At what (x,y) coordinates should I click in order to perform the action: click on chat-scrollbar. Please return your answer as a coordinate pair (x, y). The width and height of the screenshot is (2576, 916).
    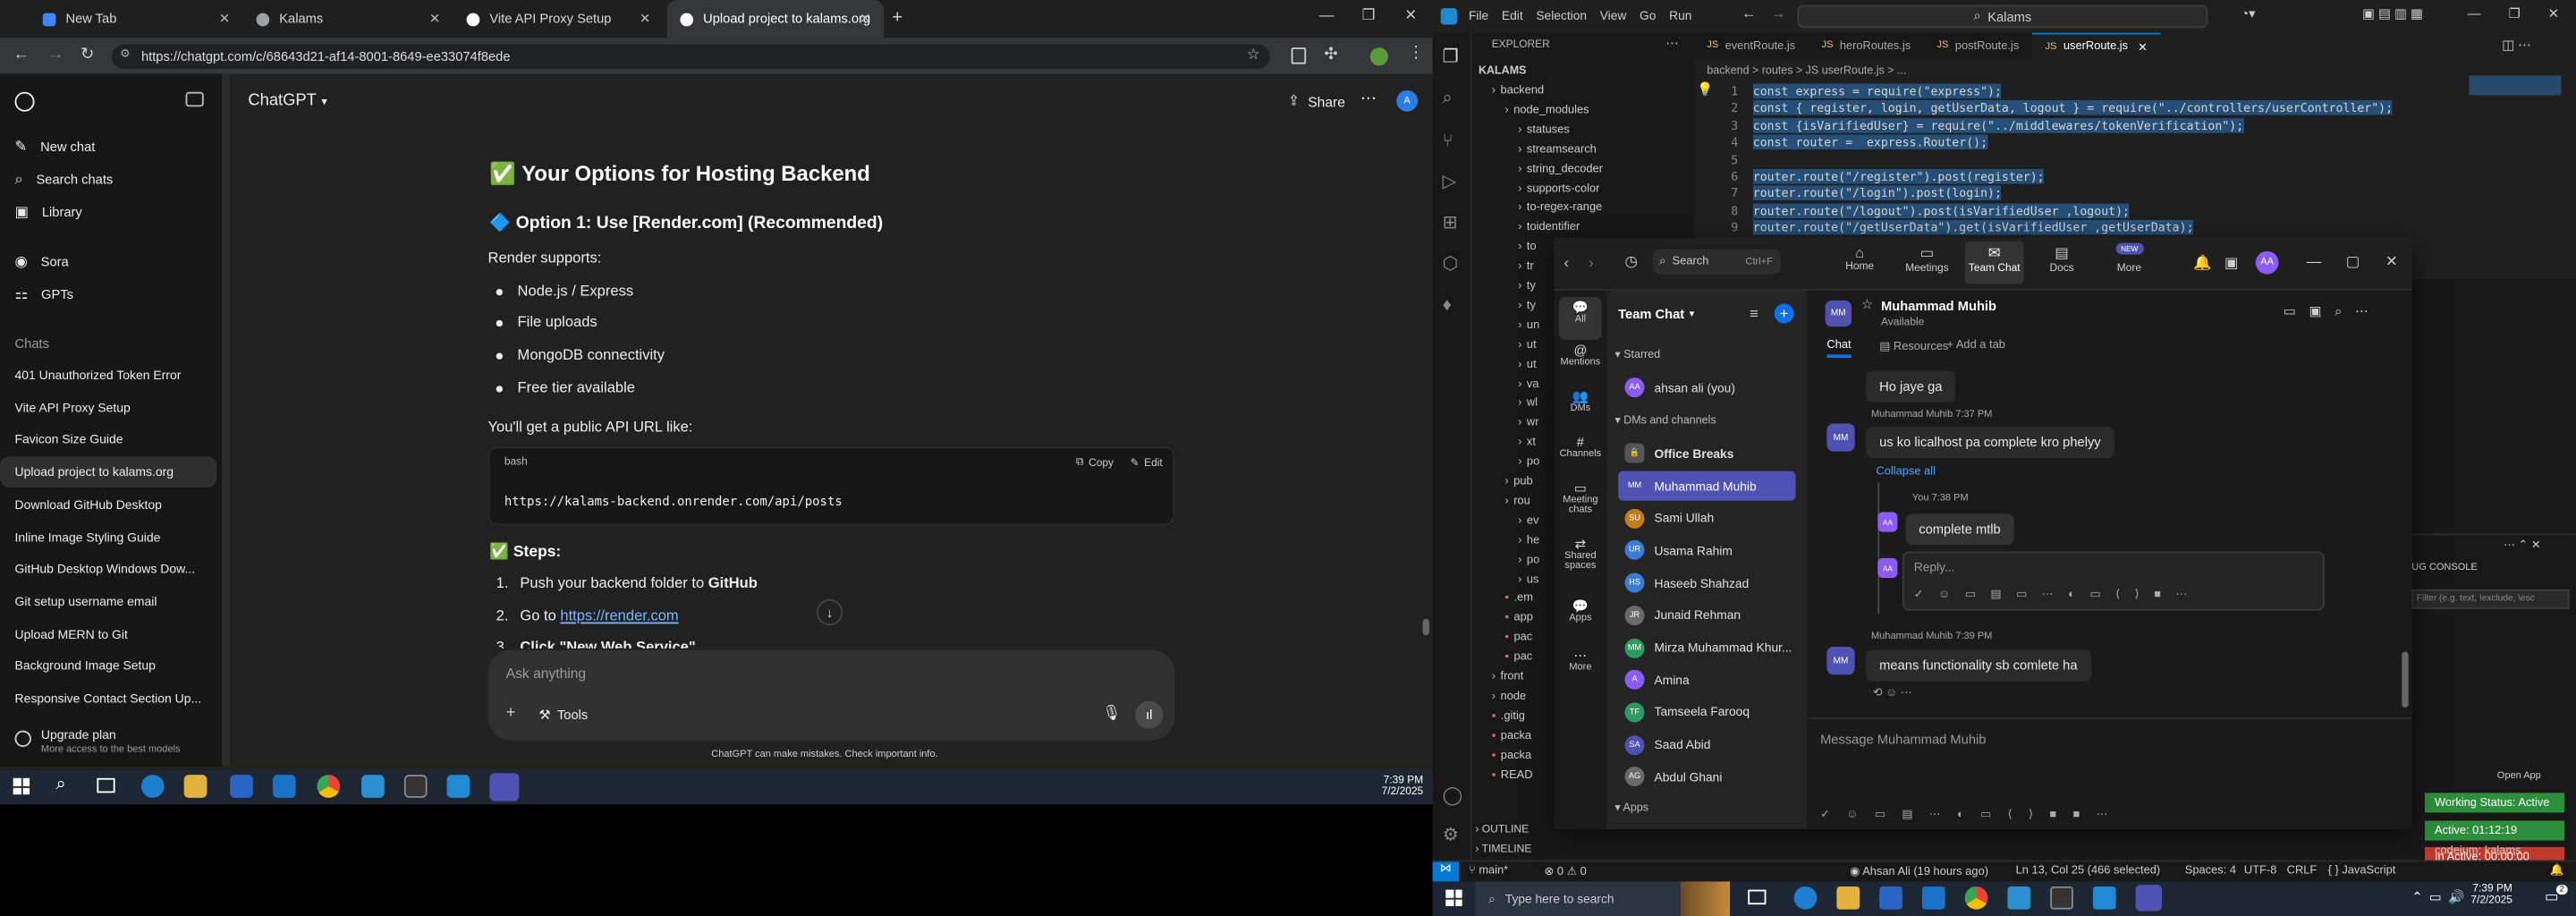
    Looking at the image, I should click on (2405, 679).